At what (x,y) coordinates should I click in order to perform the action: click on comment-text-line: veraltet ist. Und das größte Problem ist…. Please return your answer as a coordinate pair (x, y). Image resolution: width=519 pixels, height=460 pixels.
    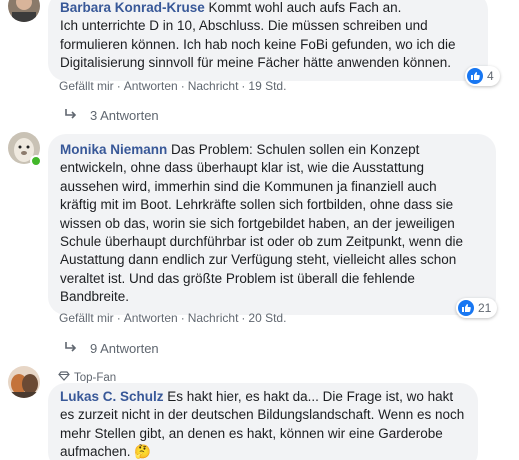
    Looking at the image, I should click on (237, 278).